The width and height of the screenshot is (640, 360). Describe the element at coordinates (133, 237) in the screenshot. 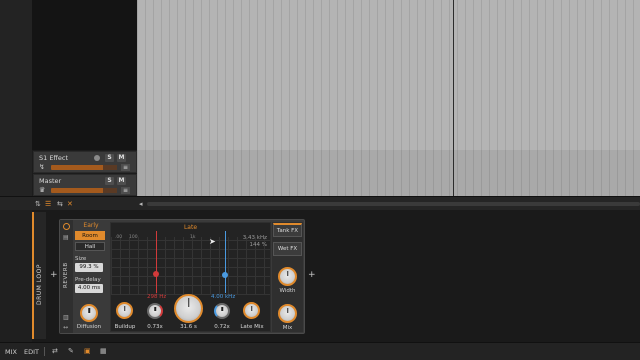

I see `graph-tick: 100` at that location.